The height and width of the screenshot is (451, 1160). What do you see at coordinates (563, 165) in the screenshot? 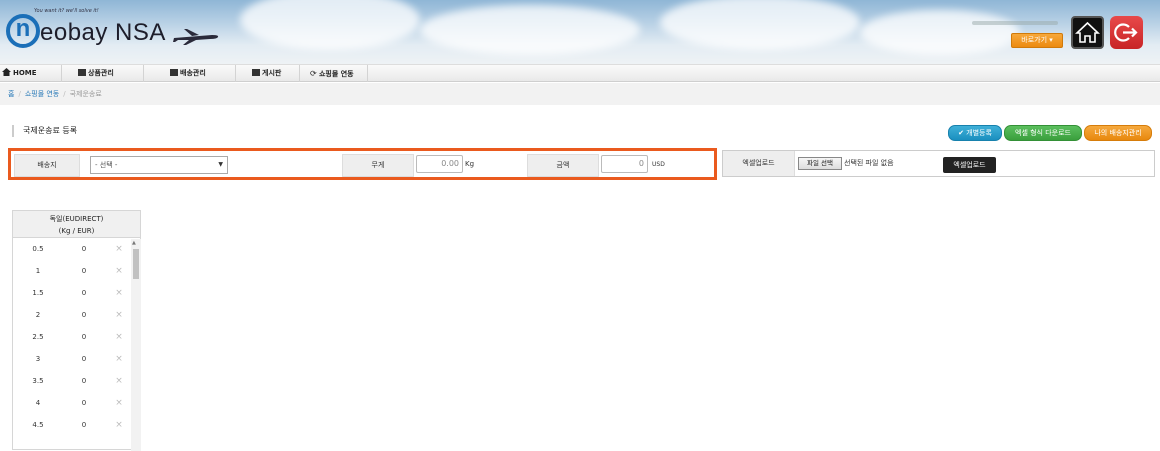
I see `amount-label: 금액` at bounding box center [563, 165].